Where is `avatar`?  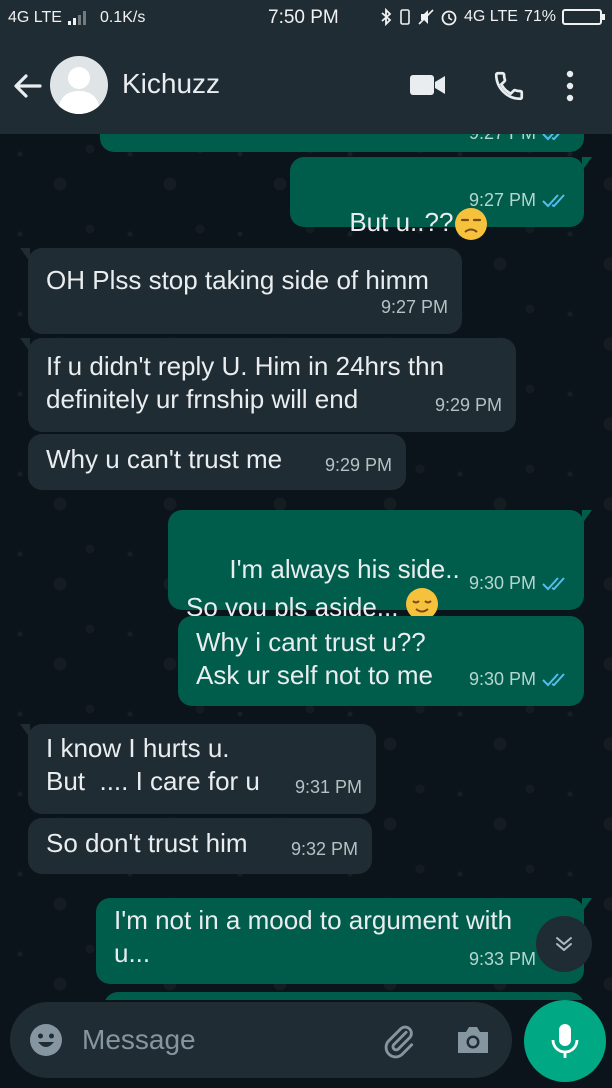 avatar is located at coordinates (79, 85).